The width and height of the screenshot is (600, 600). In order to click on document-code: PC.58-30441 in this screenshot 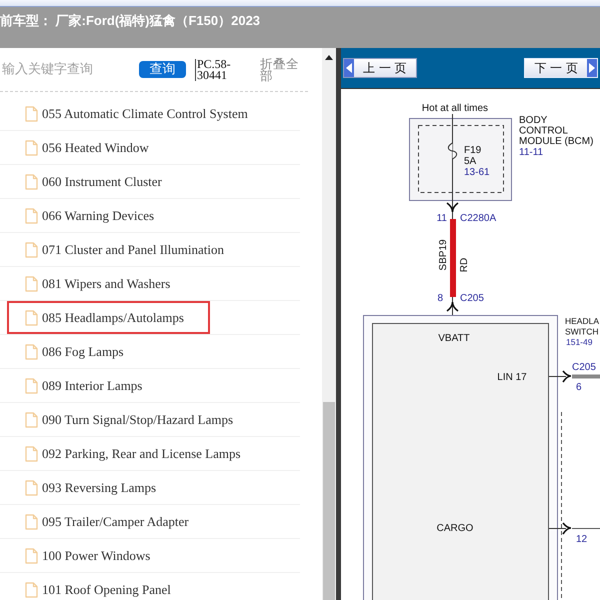, I will do `click(217, 69)`.